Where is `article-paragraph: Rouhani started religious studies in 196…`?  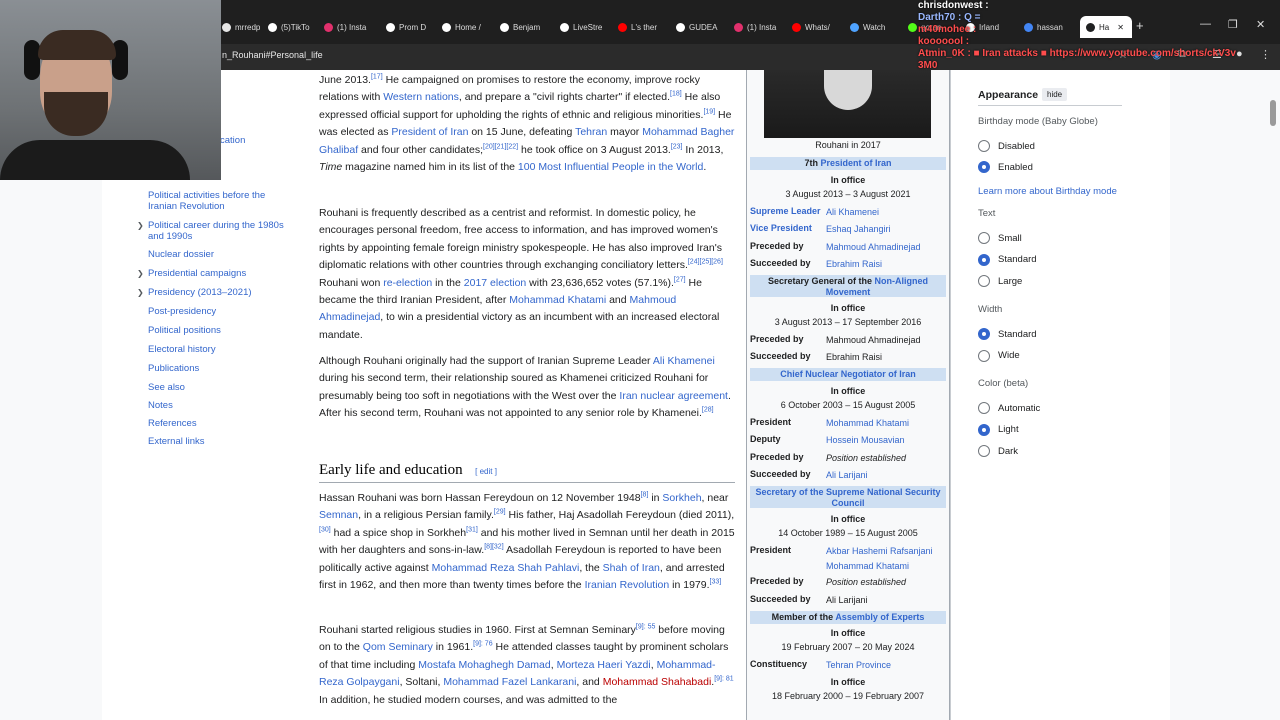 article-paragraph: Rouhani started religious studies in 196… is located at coordinates (526, 664).